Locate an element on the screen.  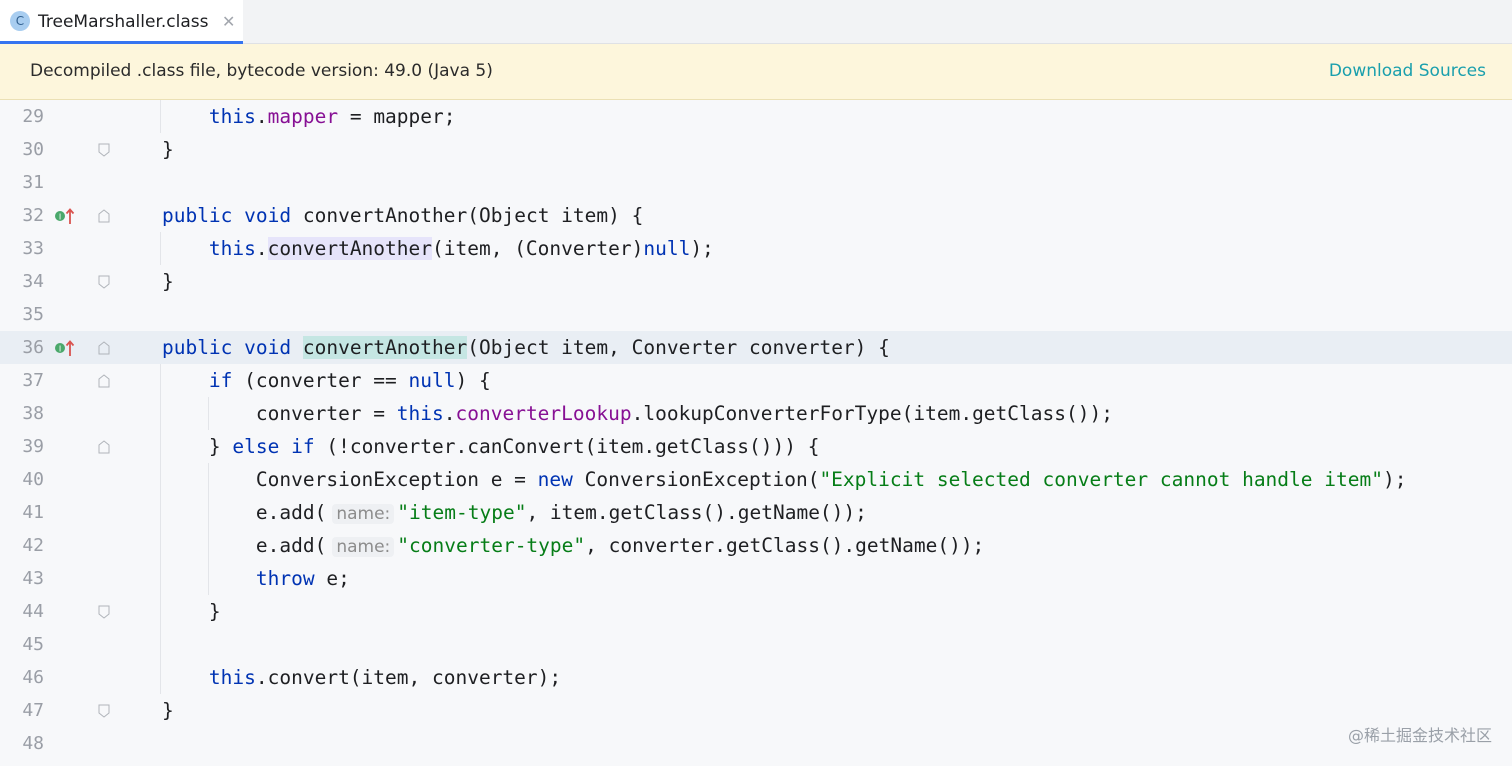
class-file-icon: C is located at coordinates (20, 21).